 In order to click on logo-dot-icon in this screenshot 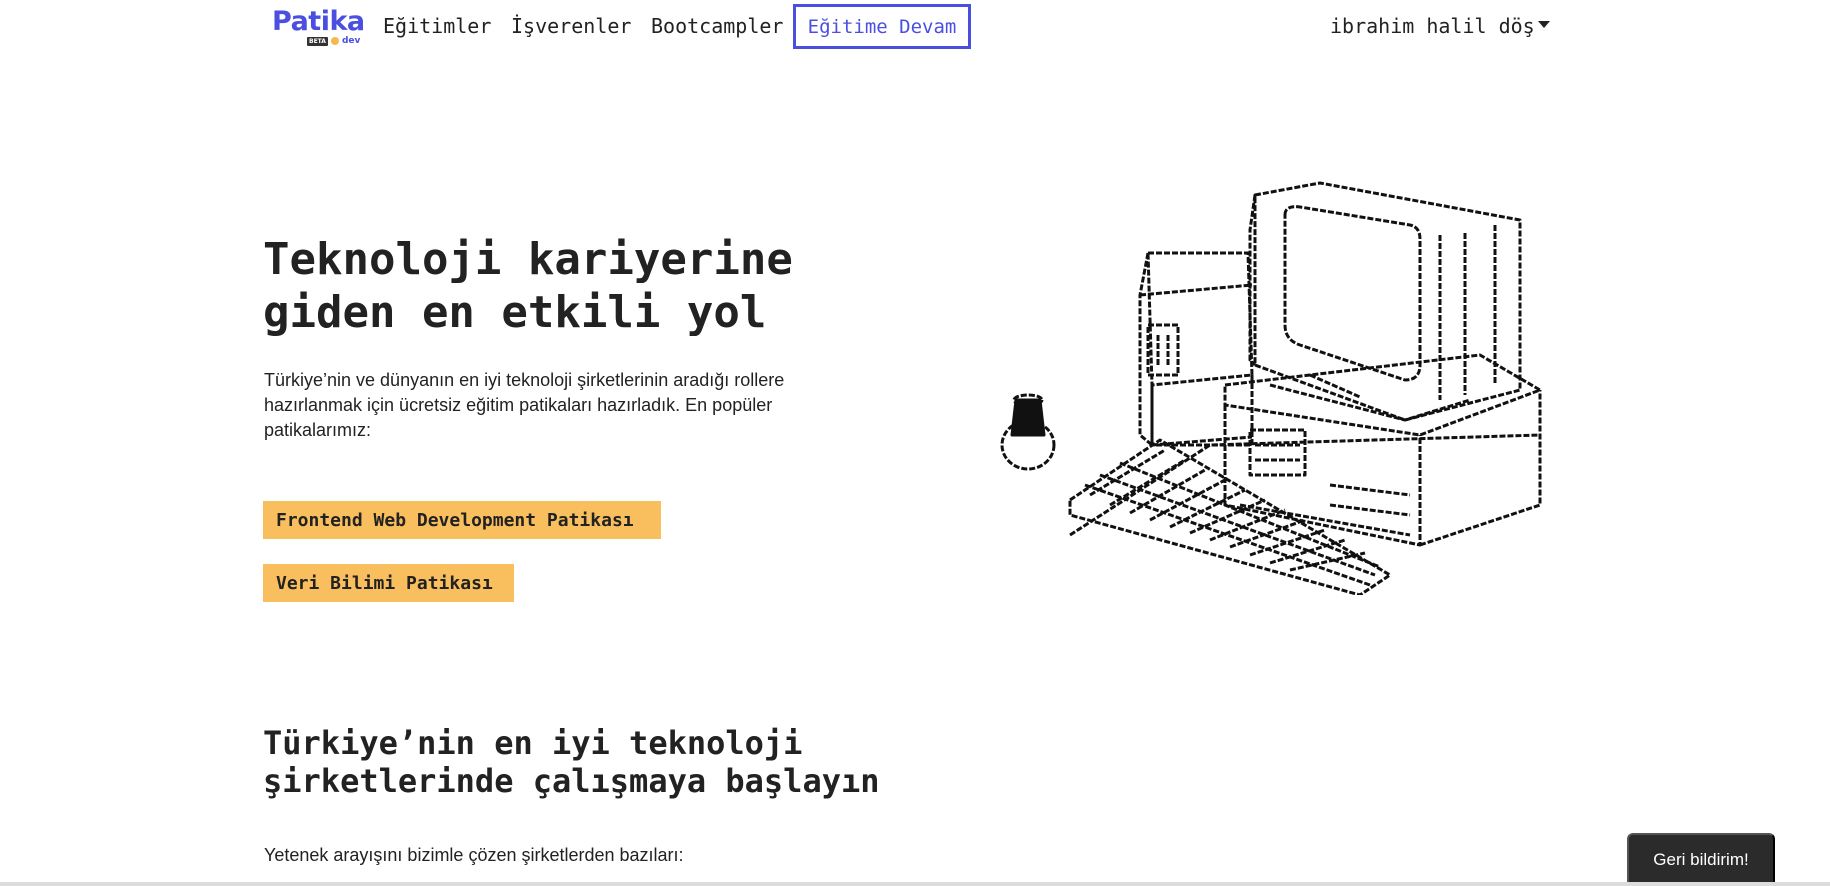, I will do `click(334, 41)`.